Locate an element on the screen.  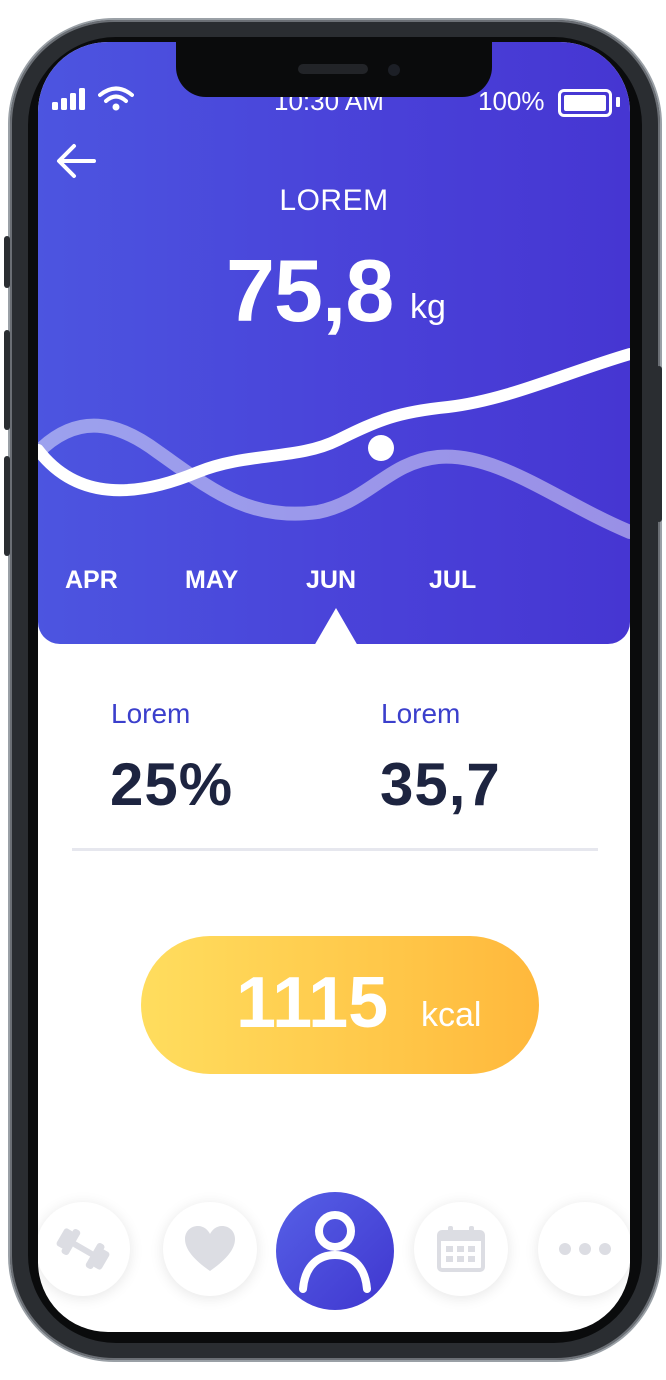
primary-trend-line is located at coordinates (334, 422).